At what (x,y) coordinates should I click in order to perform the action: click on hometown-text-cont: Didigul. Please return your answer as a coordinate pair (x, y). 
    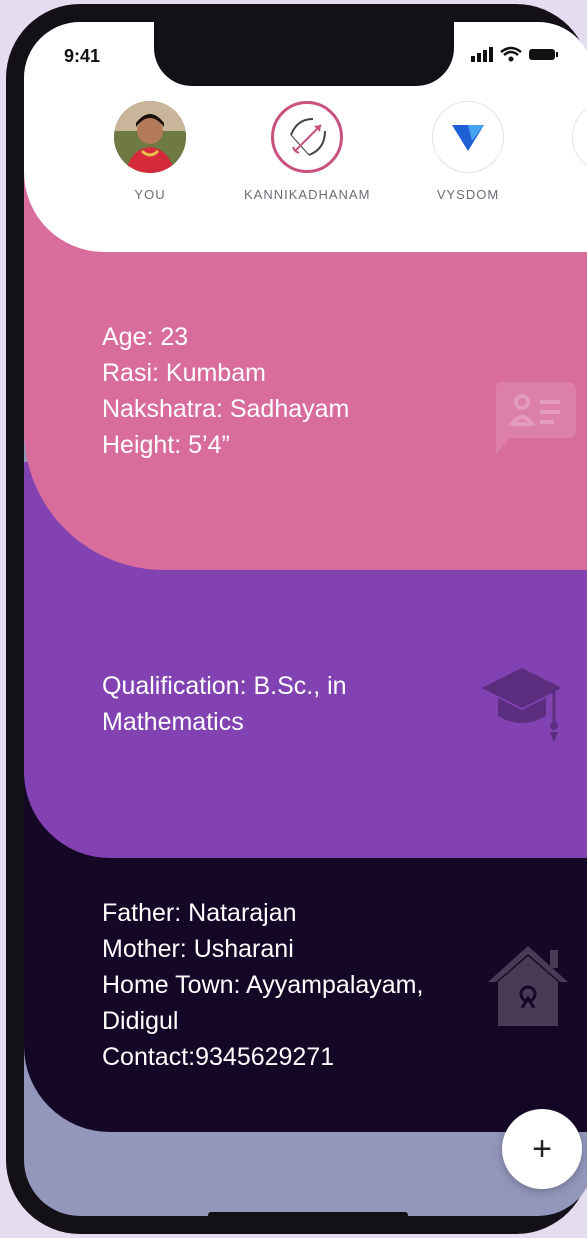
    Looking at the image, I should click on (140, 1021).